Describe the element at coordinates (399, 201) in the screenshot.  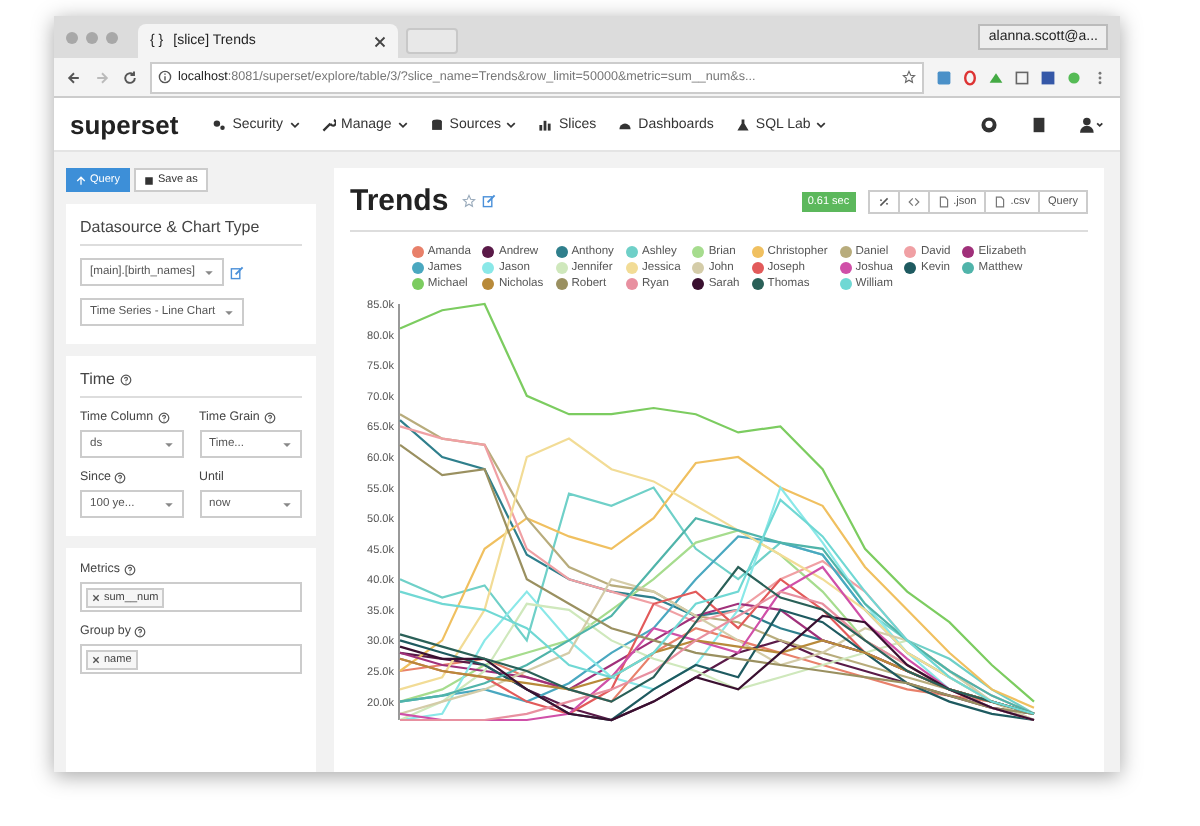
I see `chart-title: Trends` at that location.